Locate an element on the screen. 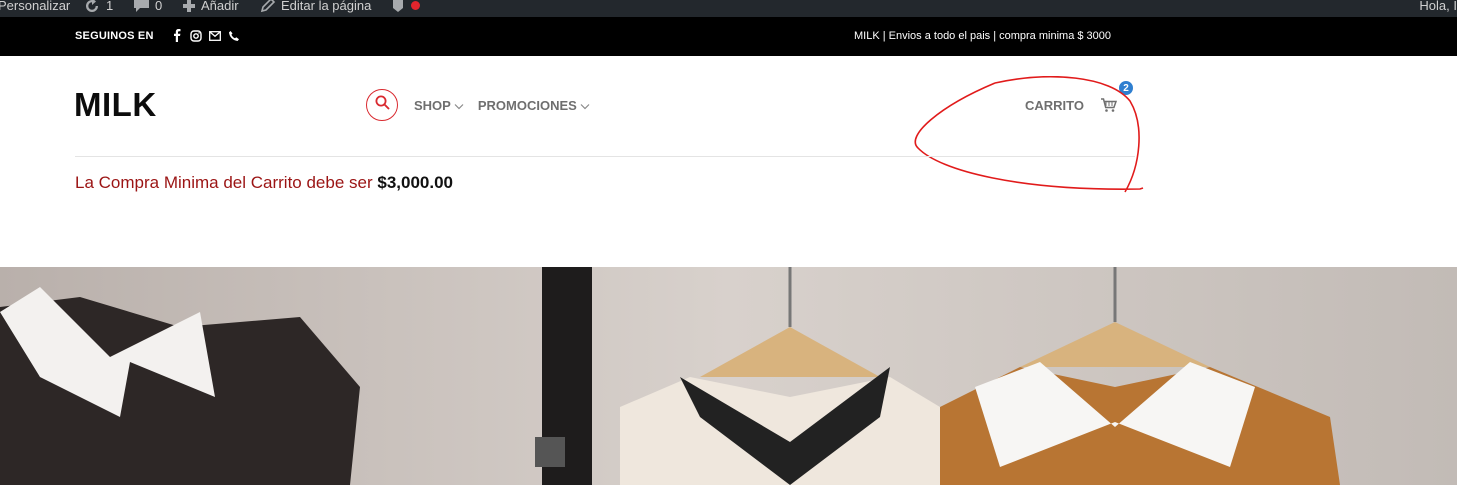 This screenshot has width=1457, height=485. seo-icon is located at coordinates (398, 6).